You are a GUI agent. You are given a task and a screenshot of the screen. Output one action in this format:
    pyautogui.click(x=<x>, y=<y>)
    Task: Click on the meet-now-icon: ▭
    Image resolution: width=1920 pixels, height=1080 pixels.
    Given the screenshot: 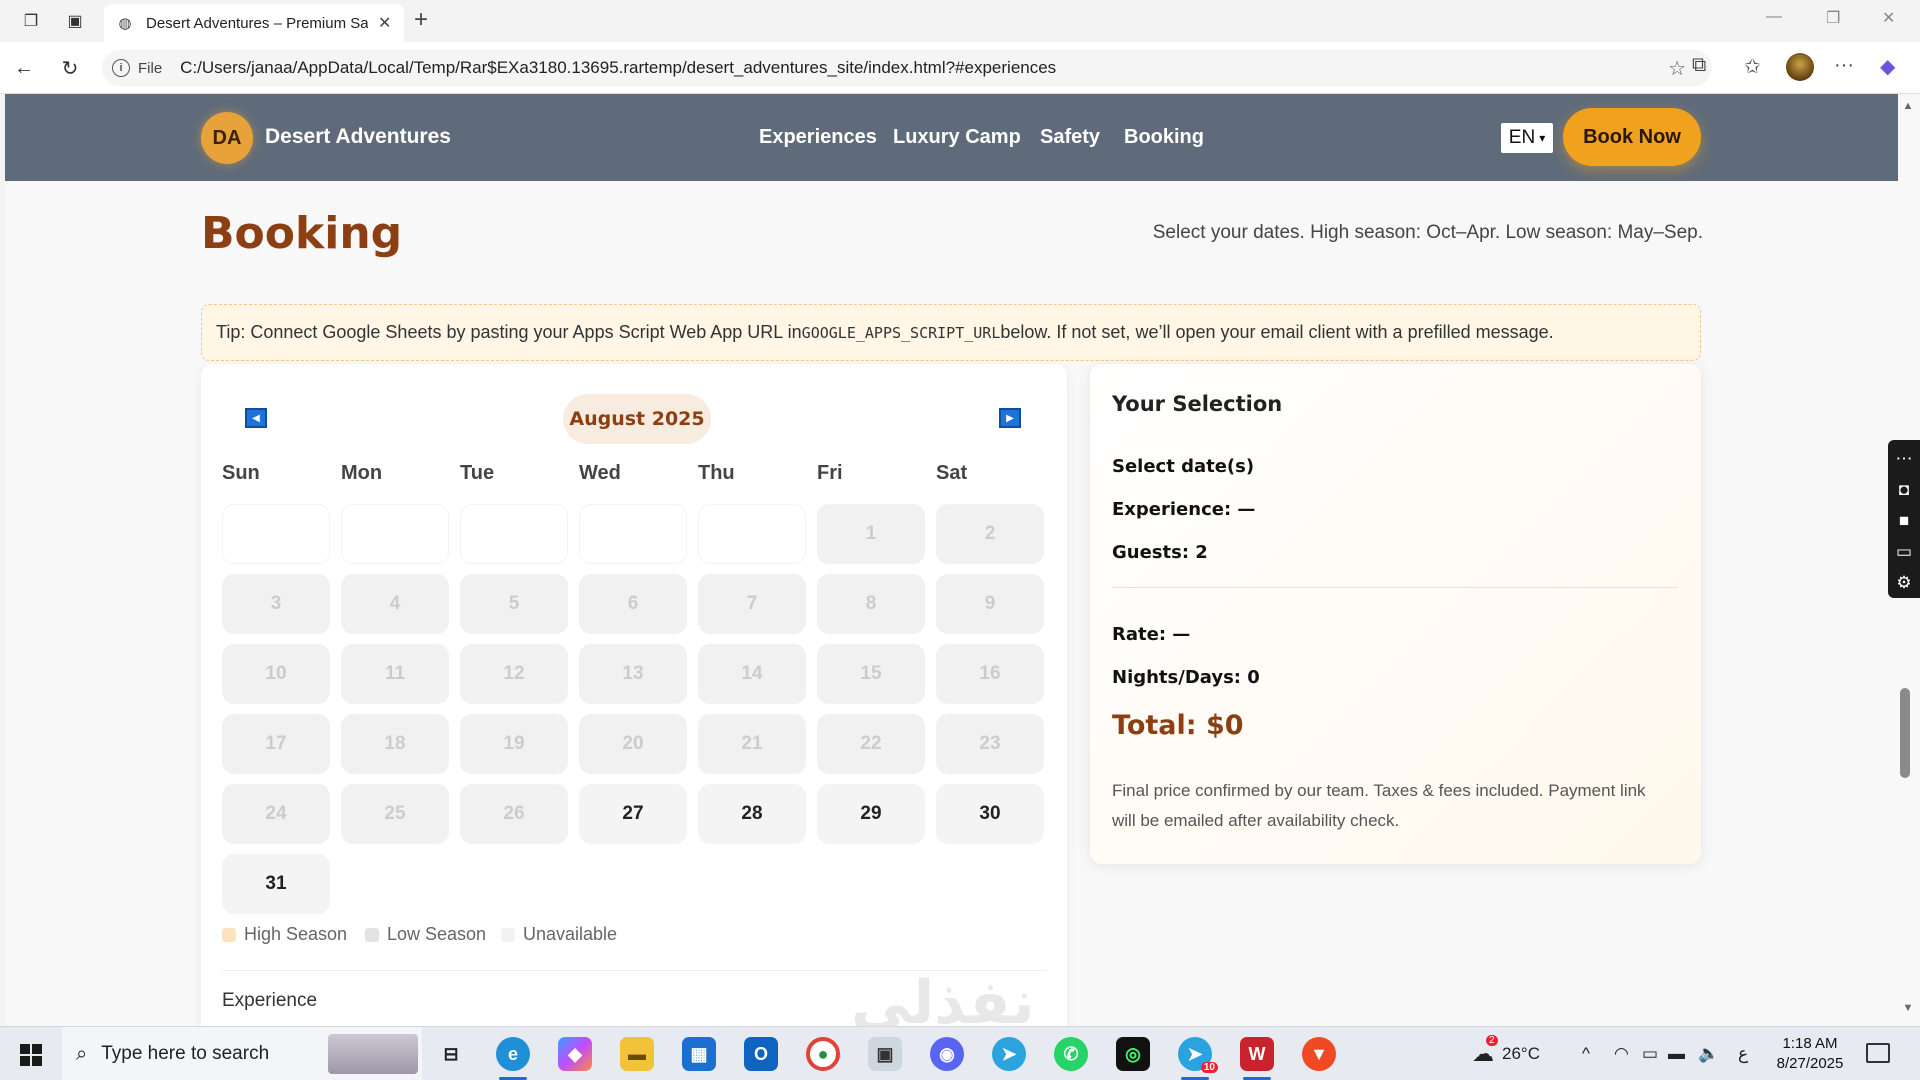 What is the action you would take?
    pyautogui.click(x=1650, y=1053)
    